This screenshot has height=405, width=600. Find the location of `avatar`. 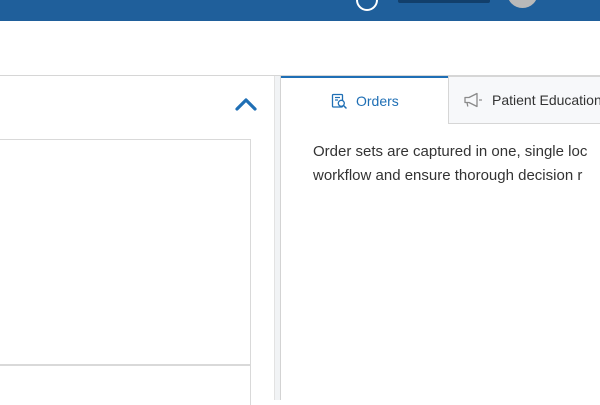

avatar is located at coordinates (522, 4).